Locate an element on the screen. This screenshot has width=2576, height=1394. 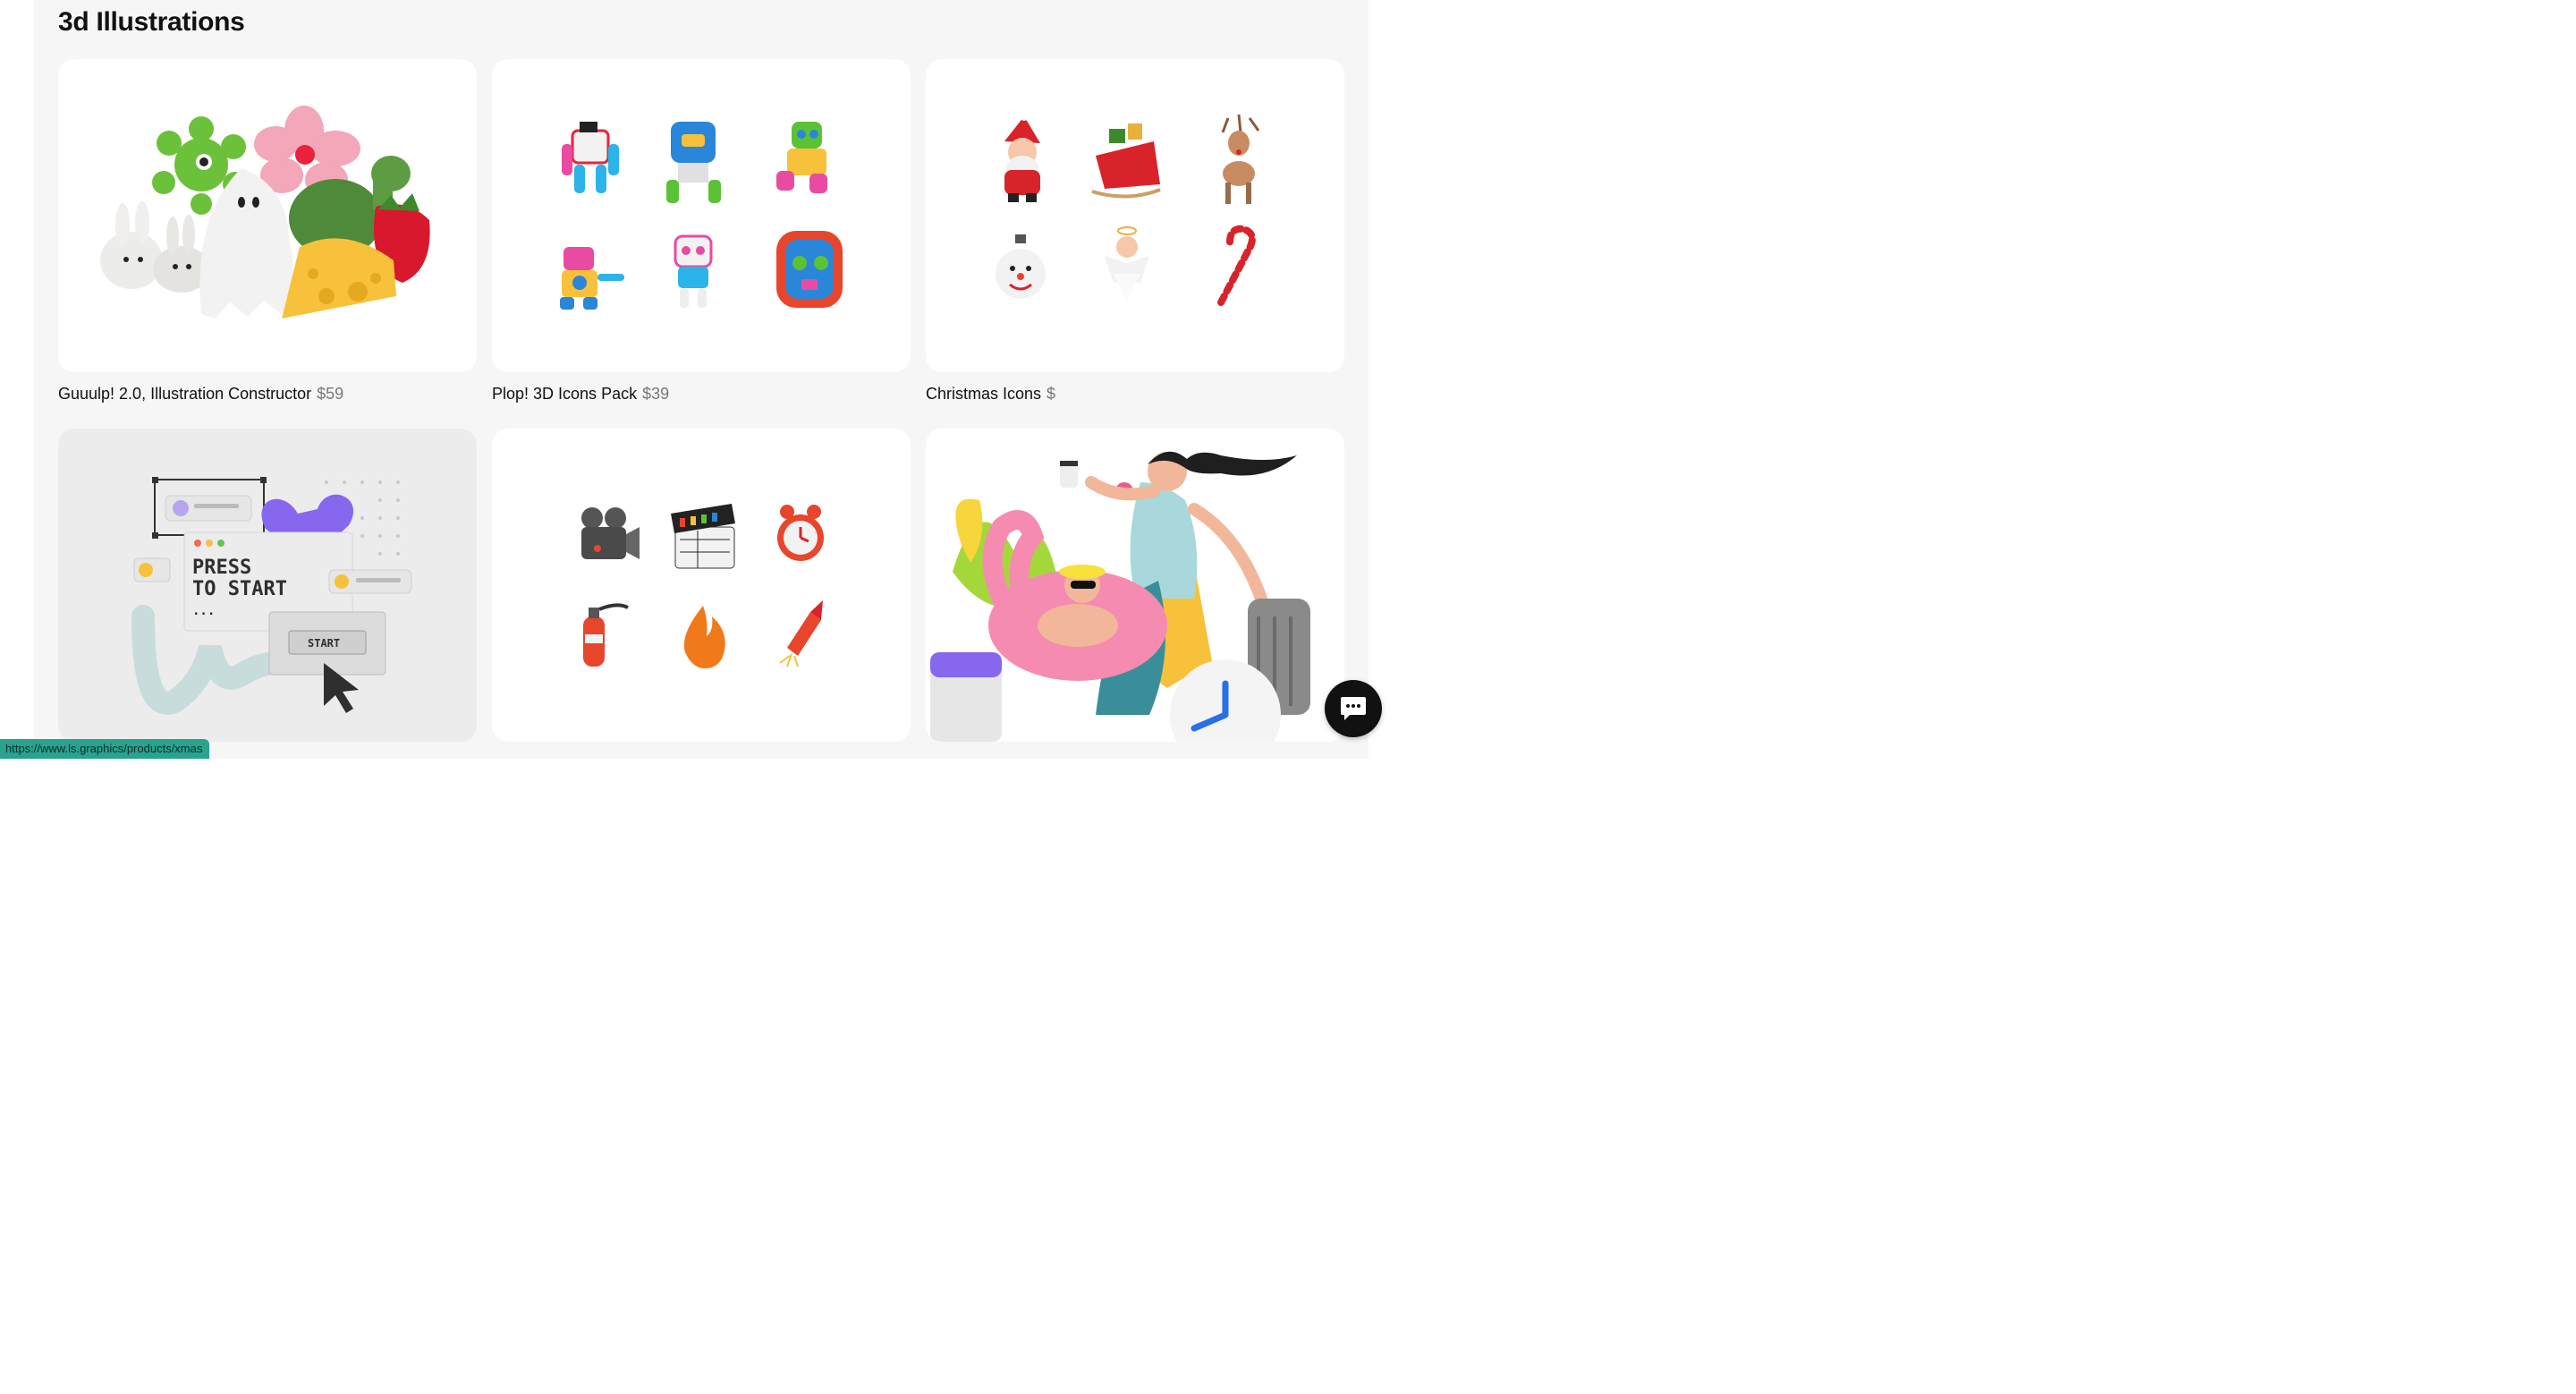
product-thumbnail: PRESS TO START ... START is located at coordinates (267, 585).